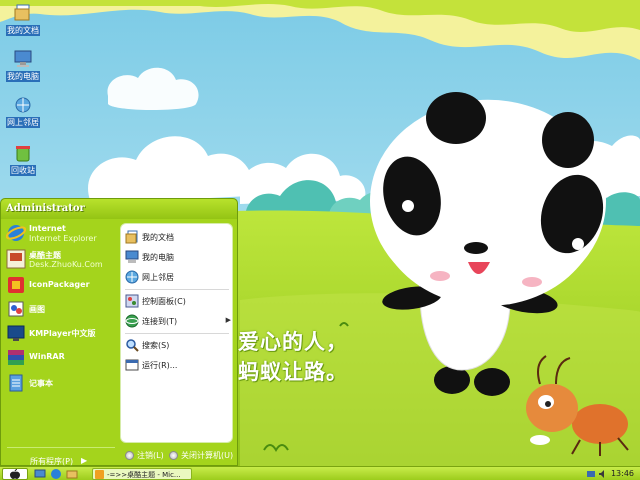 The width and height of the screenshot is (640, 480). Describe the element at coordinates (132, 365) in the screenshot. I see `run-icon` at that location.